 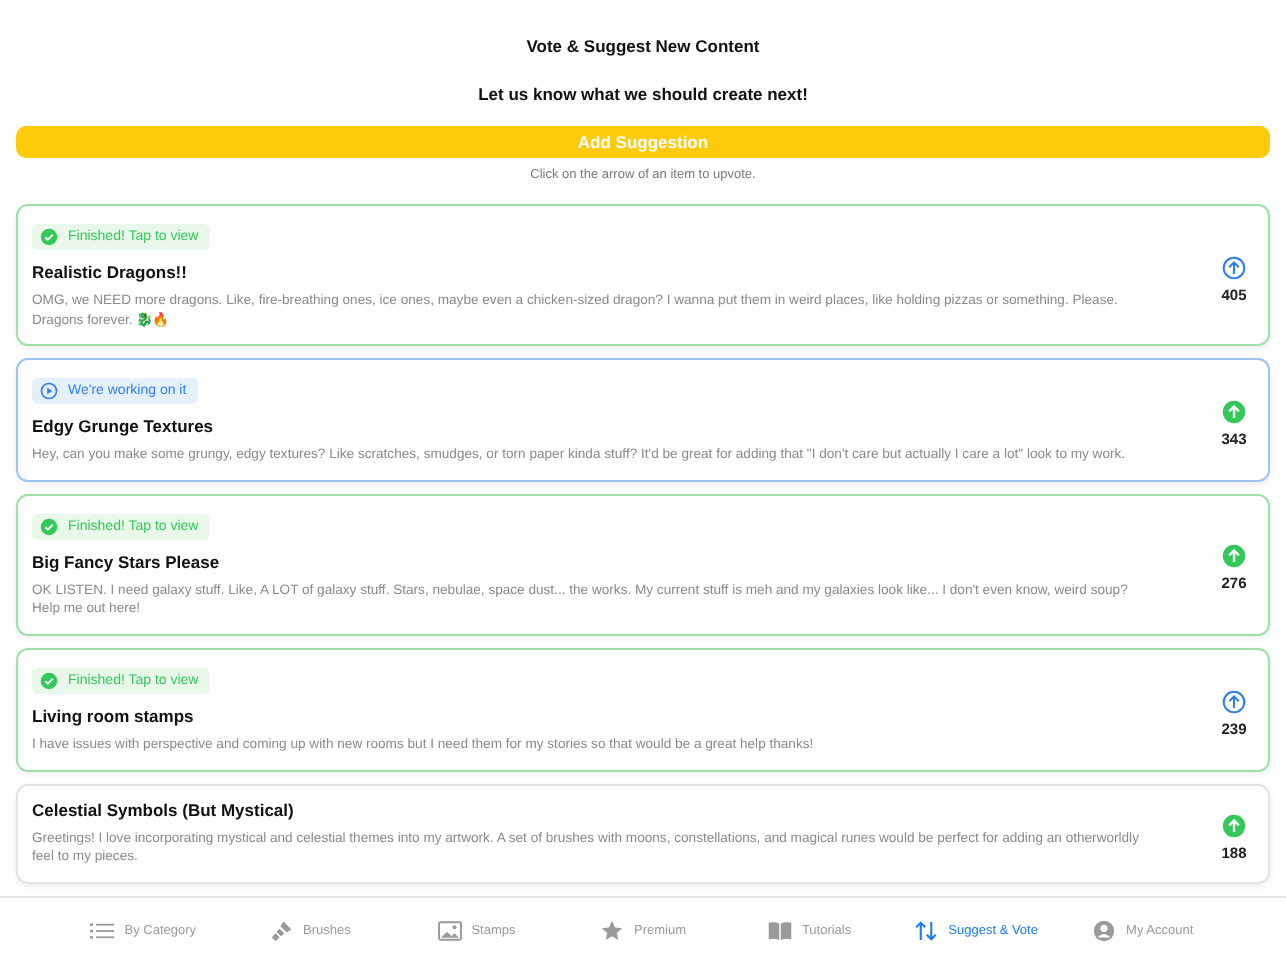 I want to click on suggestion-title: Realistic Dragons!!, so click(x=110, y=271).